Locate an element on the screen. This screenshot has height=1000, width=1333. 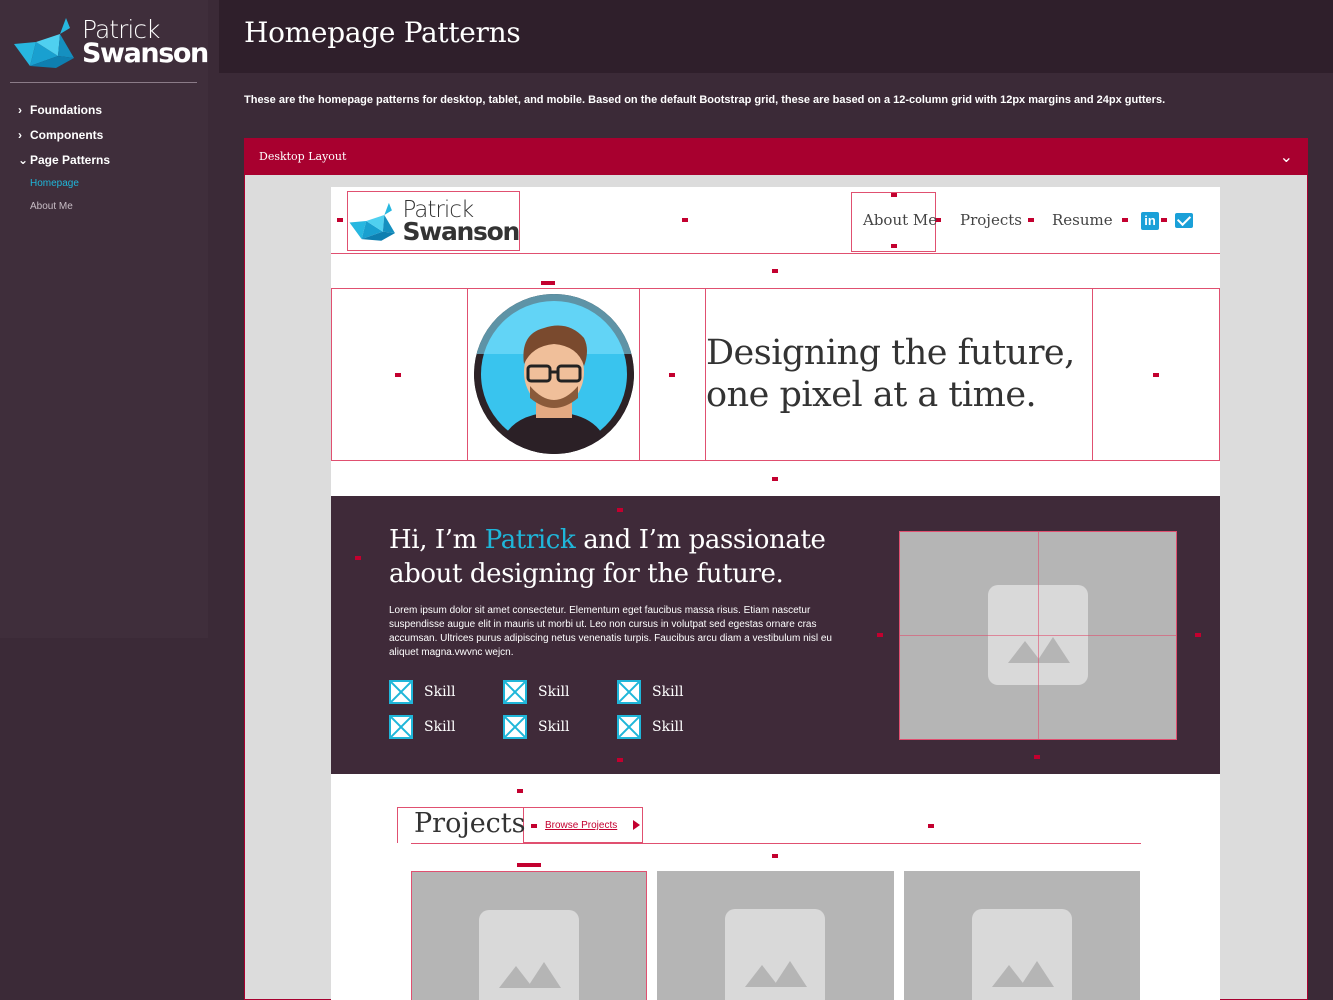
sidebar-item-label: Components is located at coordinates (67, 134).